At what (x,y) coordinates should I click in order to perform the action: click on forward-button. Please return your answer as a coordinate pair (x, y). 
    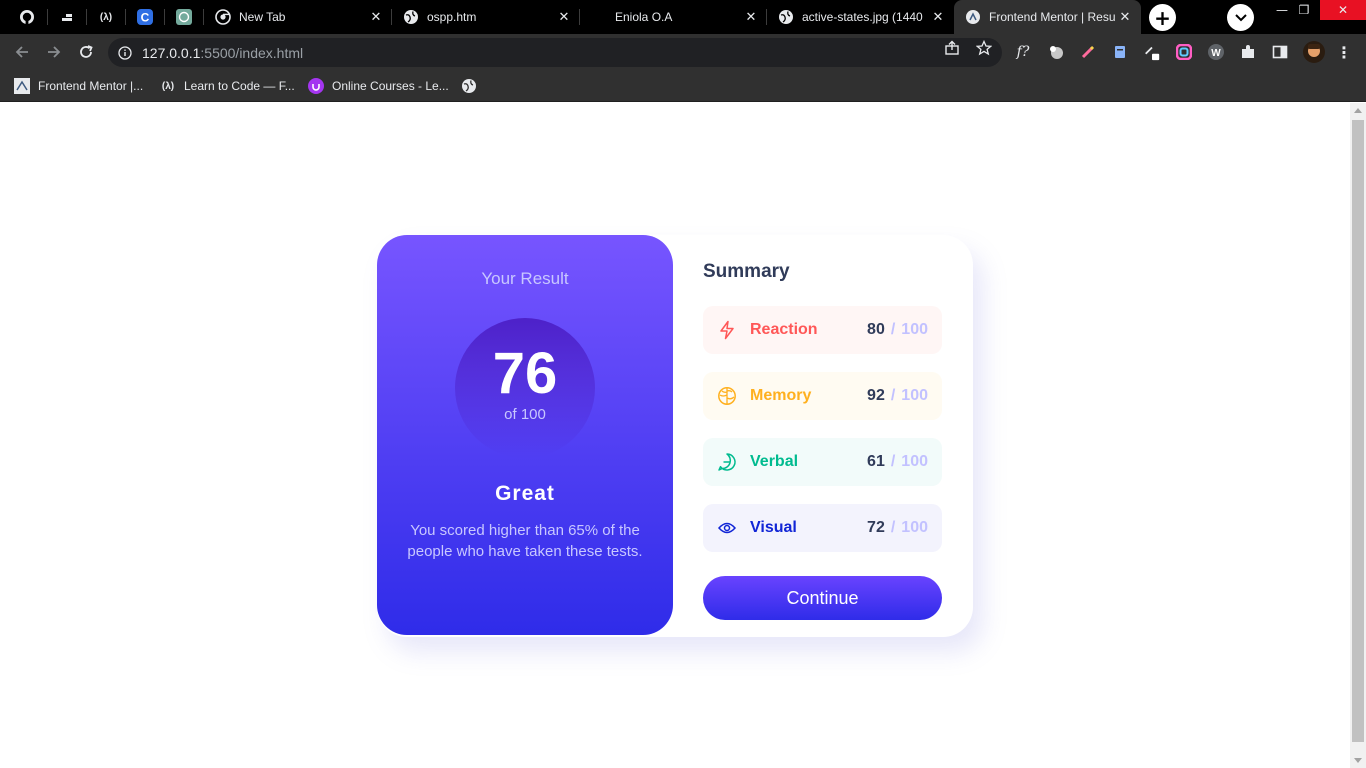
    Looking at the image, I should click on (54, 52).